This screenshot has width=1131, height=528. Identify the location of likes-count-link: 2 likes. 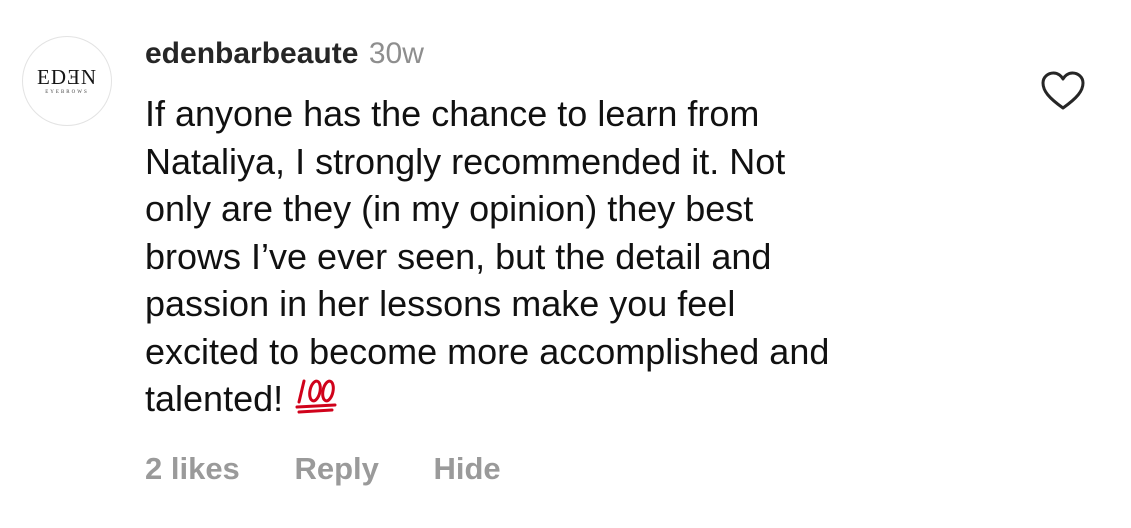
(192, 469).